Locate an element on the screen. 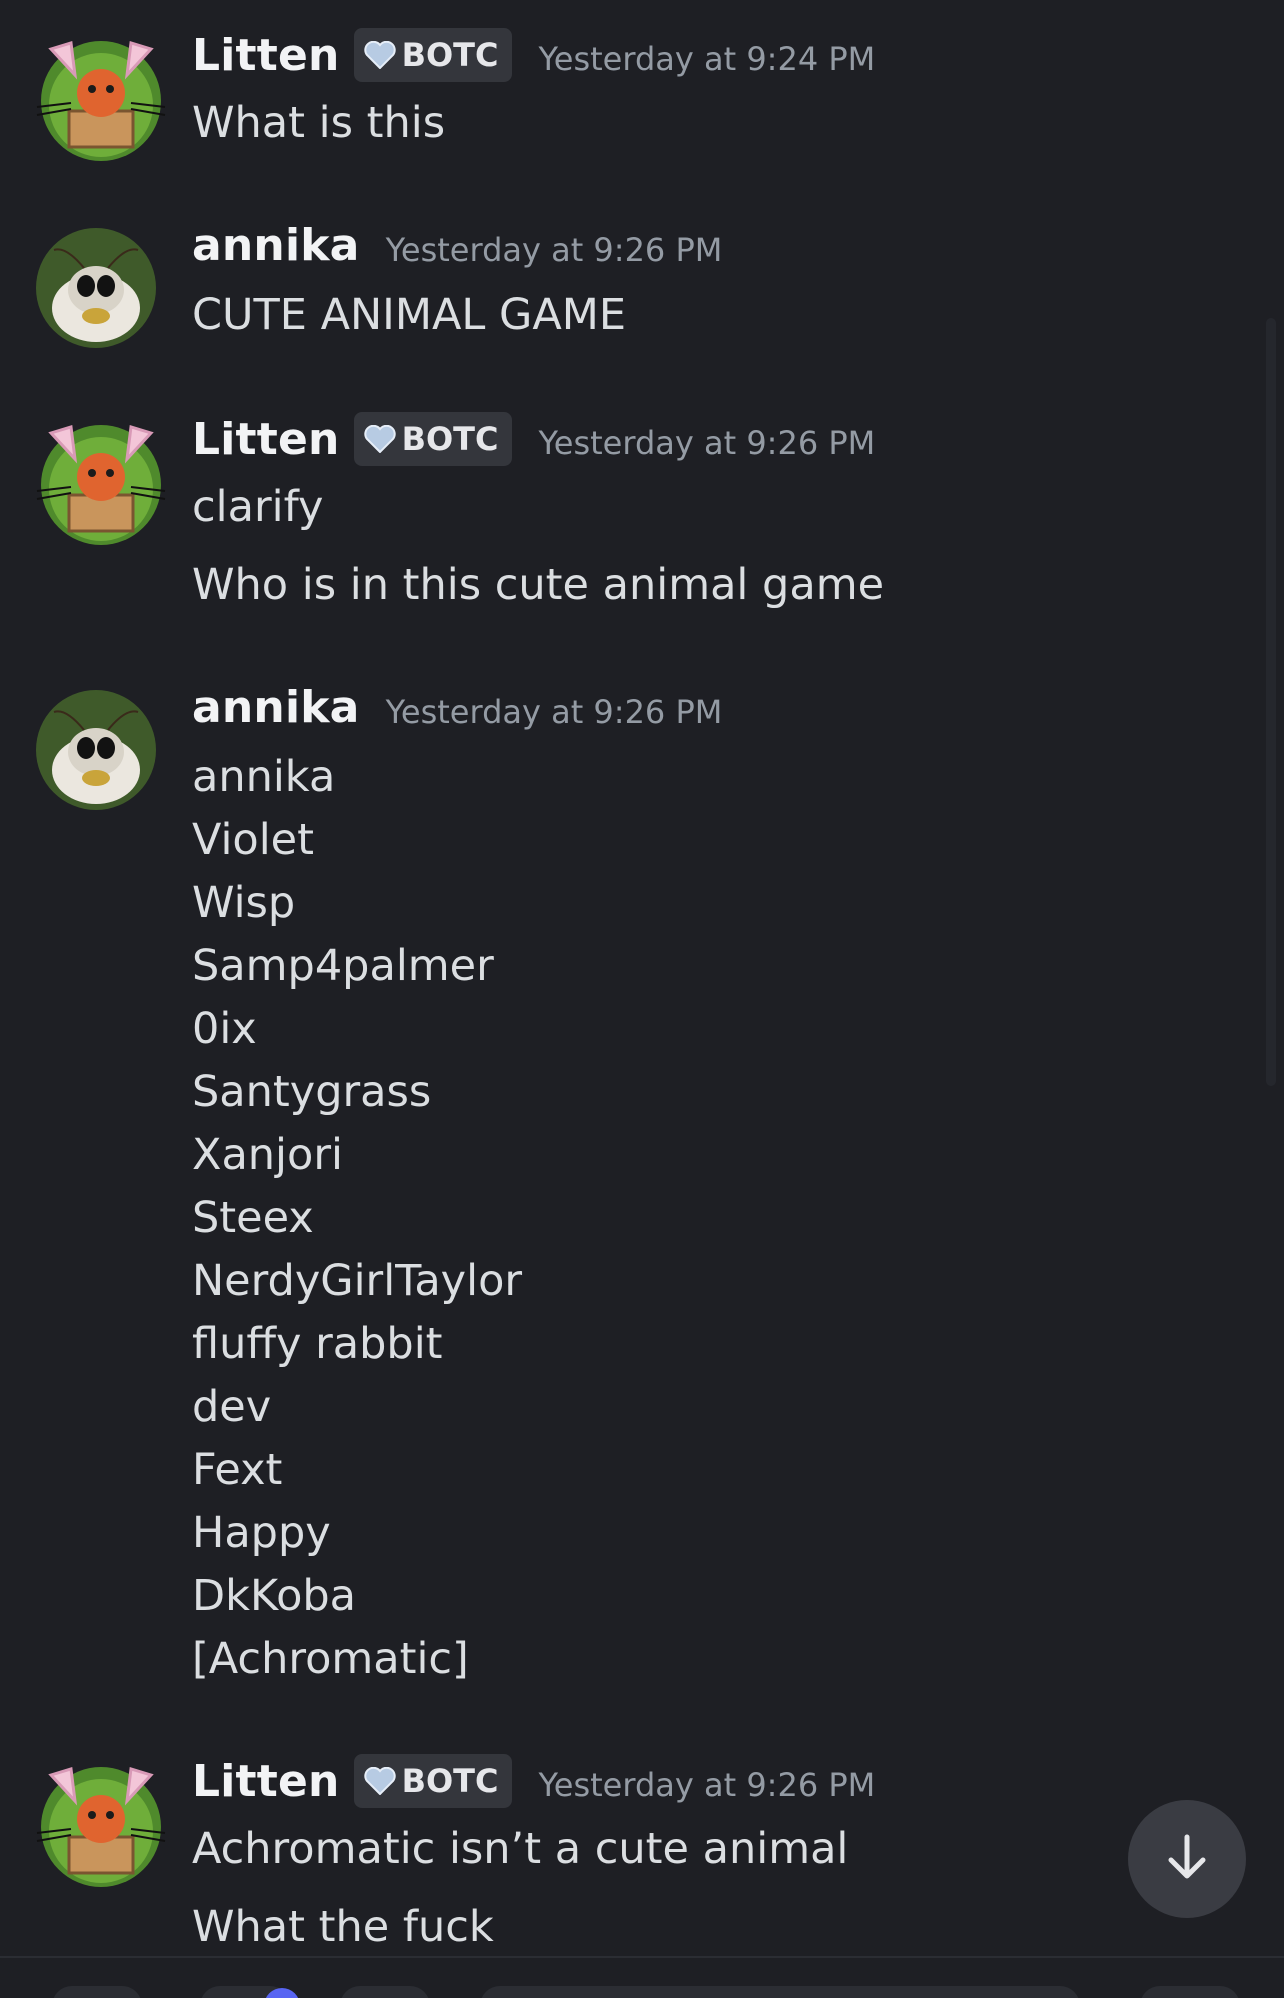 This screenshot has width=1284, height=1998. list-item: fluffy rabbit is located at coordinates (317, 1344).